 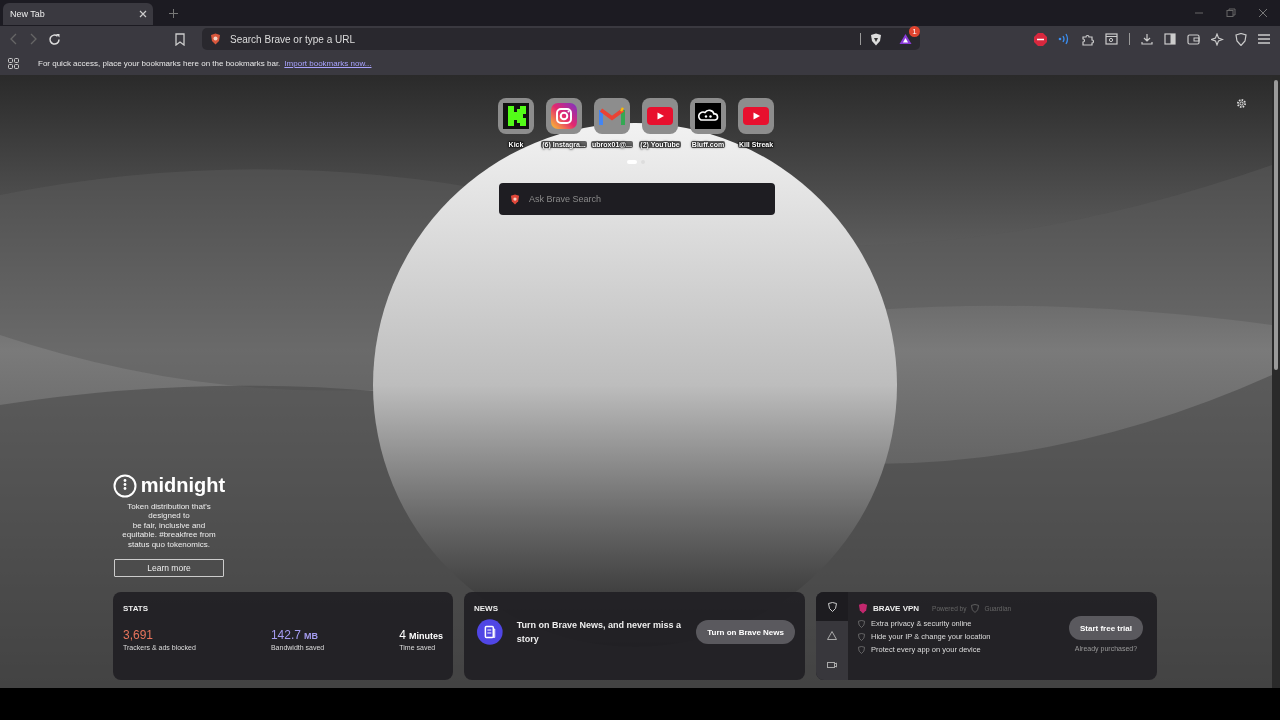 What do you see at coordinates (1064, 39) in the screenshot?
I see `signal-waves-icon` at bounding box center [1064, 39].